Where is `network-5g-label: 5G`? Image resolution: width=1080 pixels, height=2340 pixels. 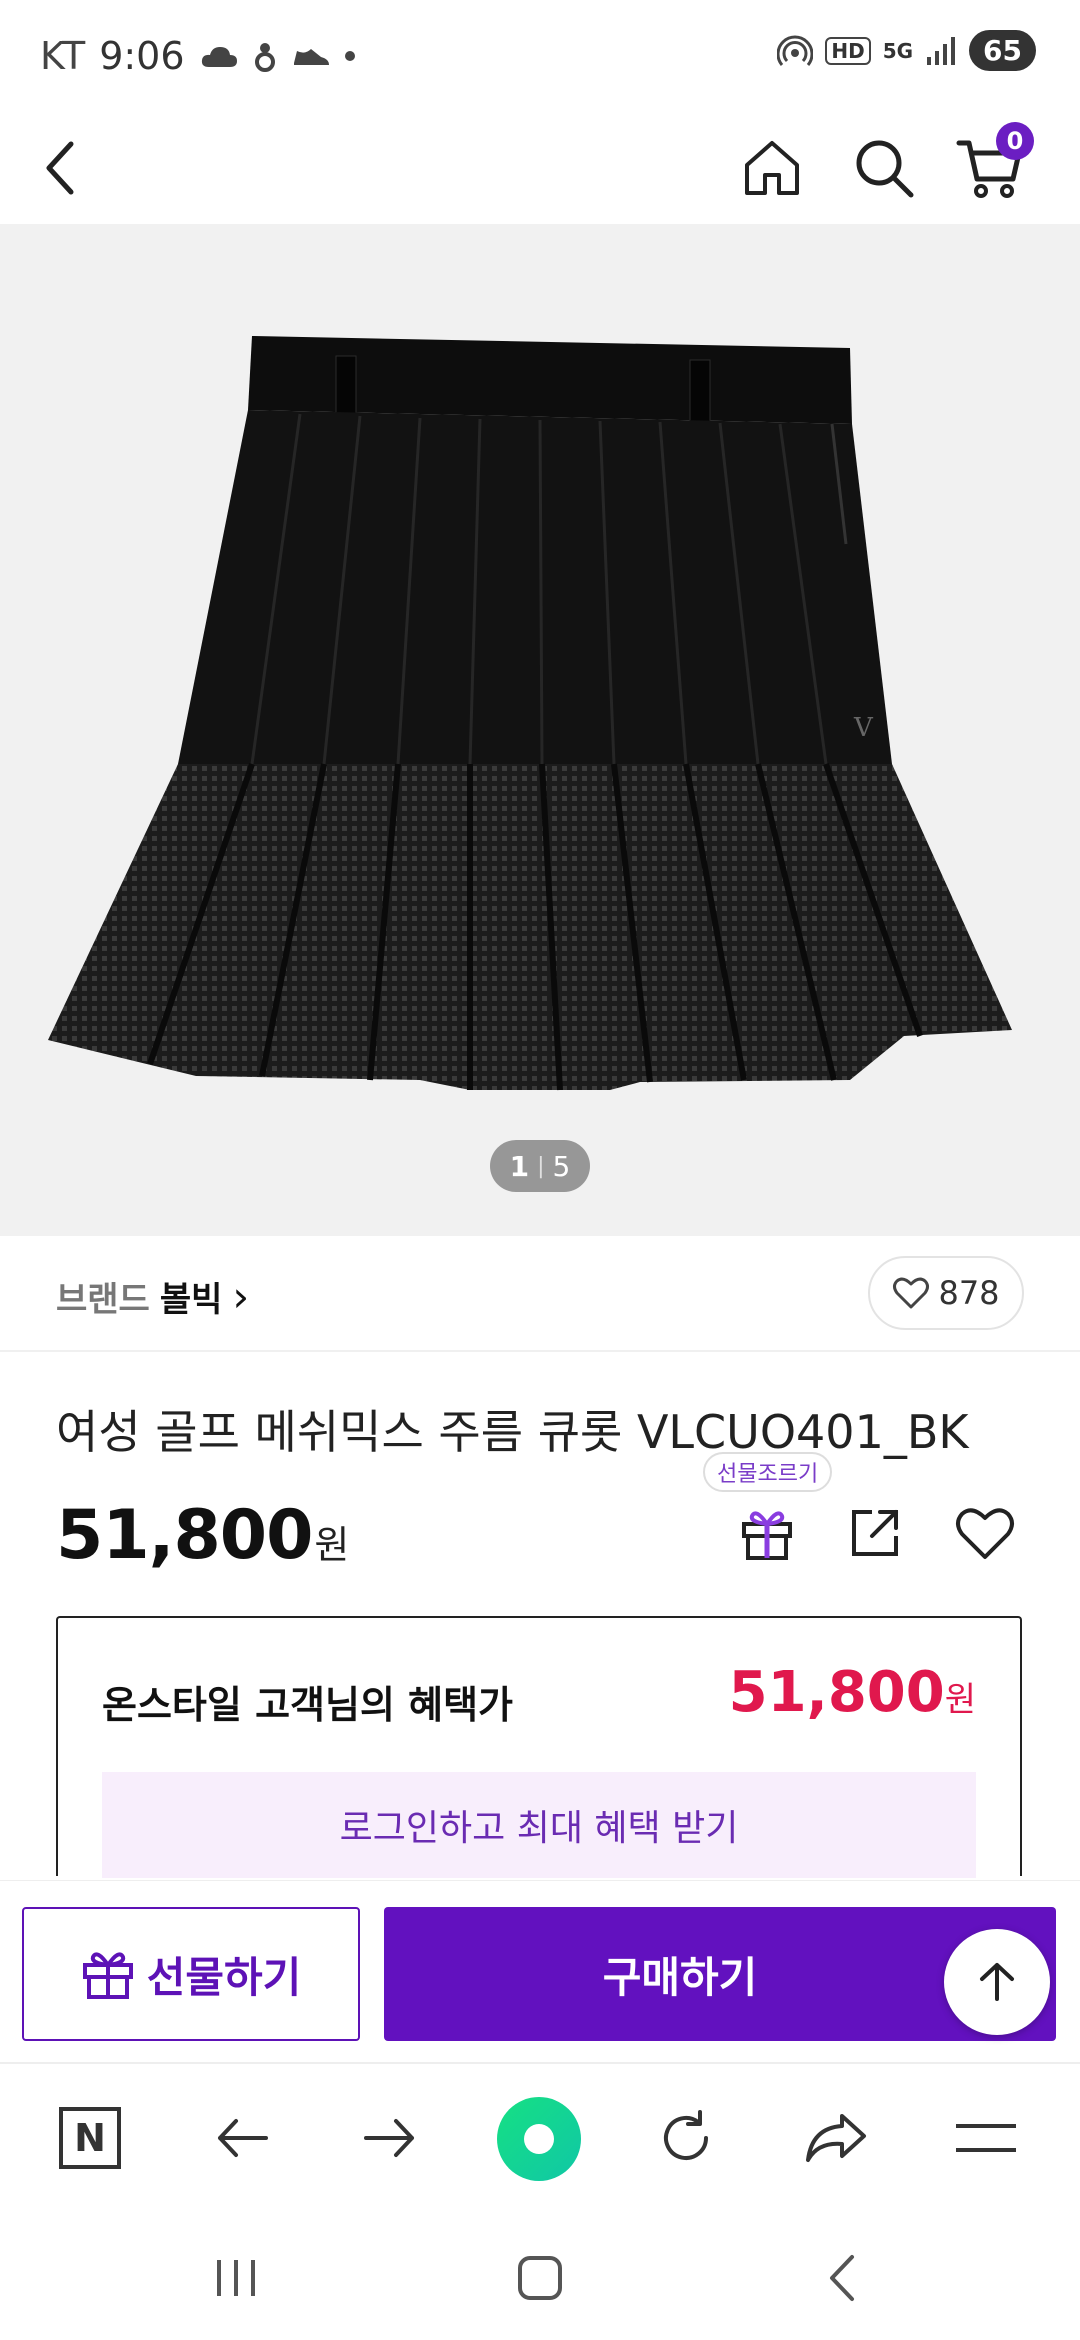 network-5g-label: 5G is located at coordinates (898, 50).